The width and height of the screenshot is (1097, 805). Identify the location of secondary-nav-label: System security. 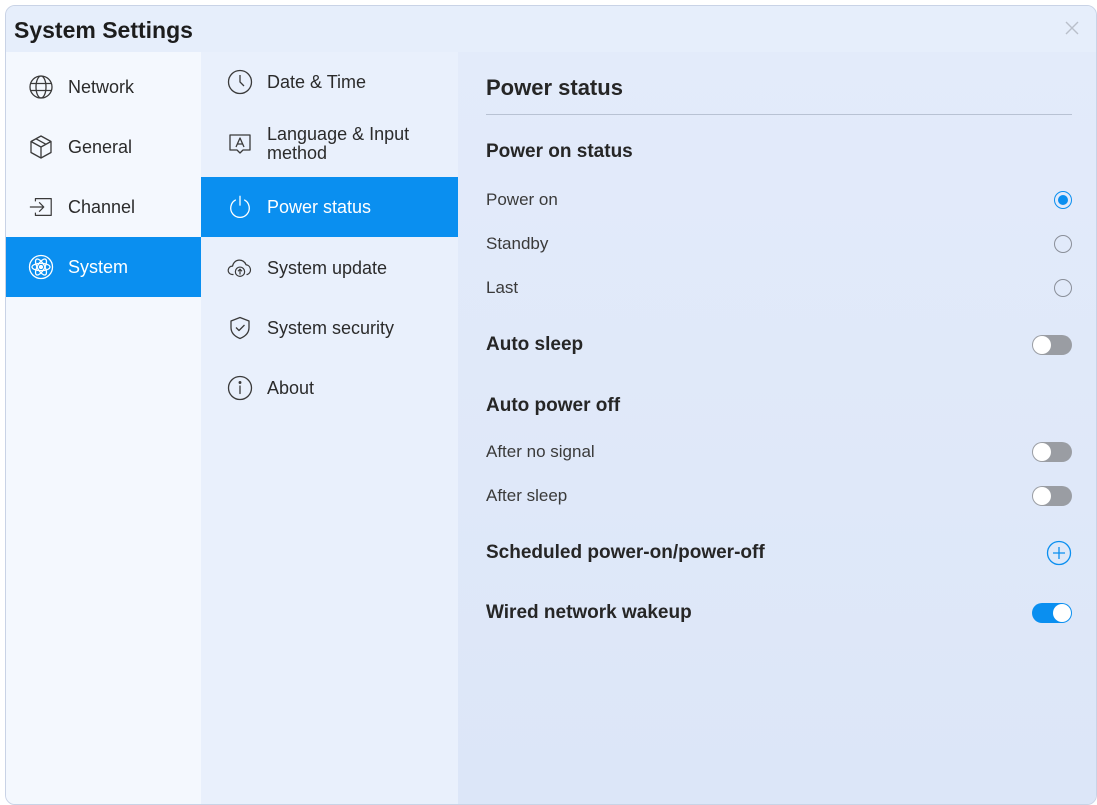
(331, 327).